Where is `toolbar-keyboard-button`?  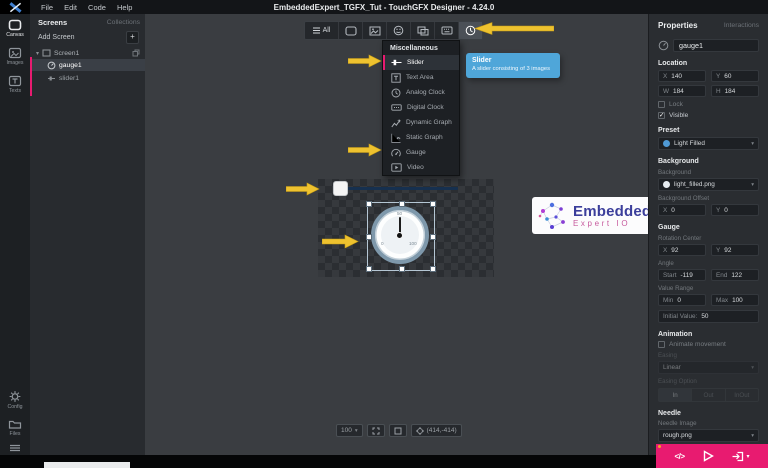
toolbar-keyboard-button is located at coordinates (446, 30).